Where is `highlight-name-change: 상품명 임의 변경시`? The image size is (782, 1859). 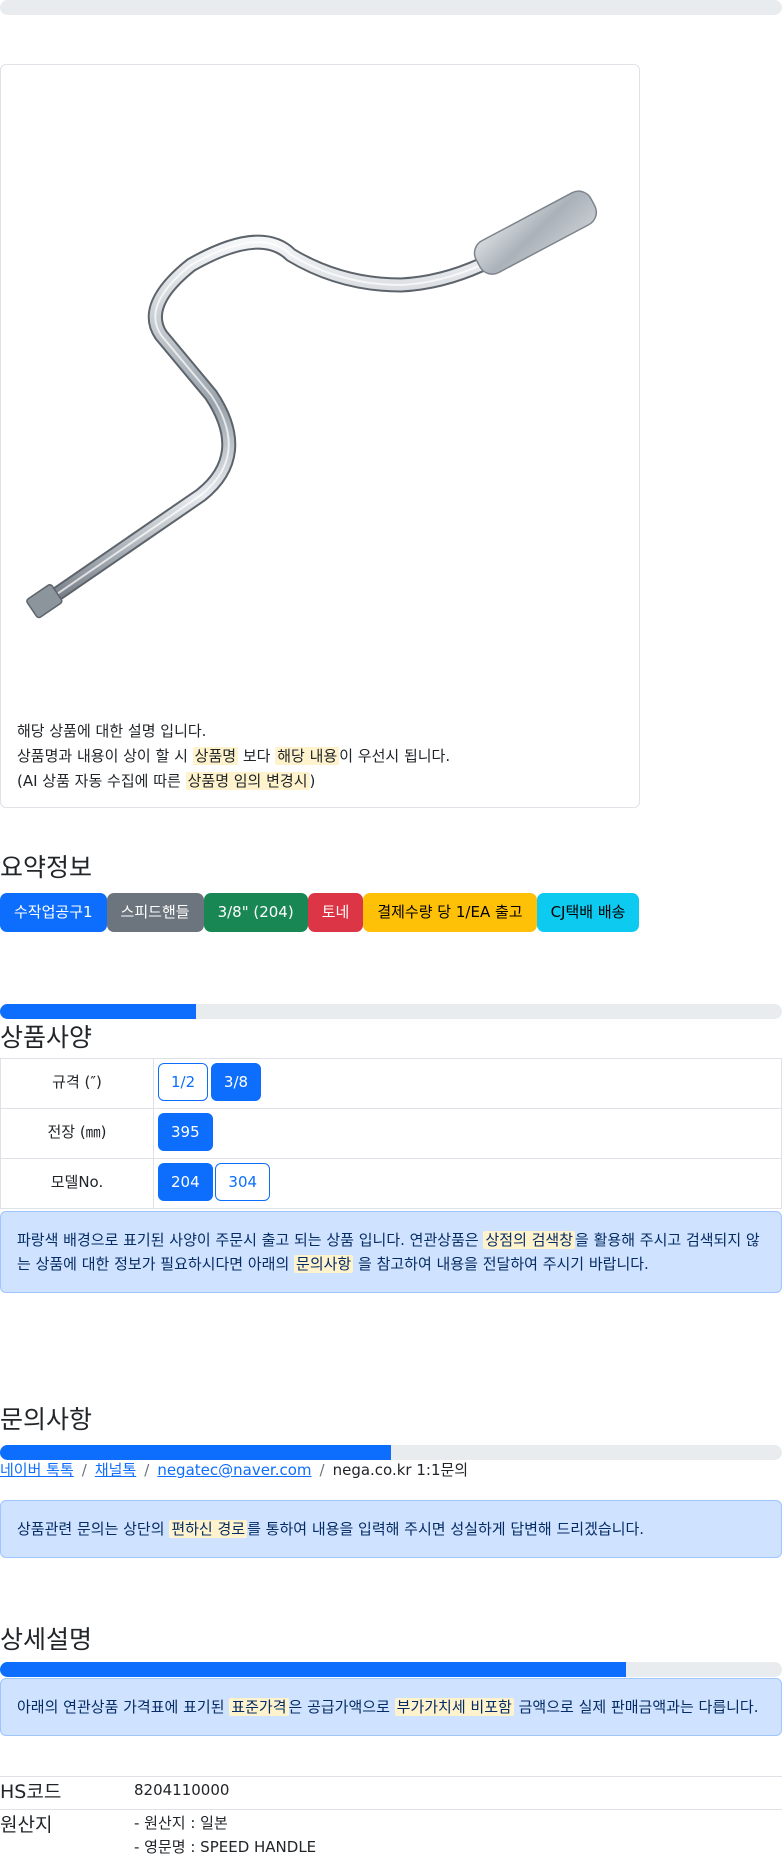
highlight-name-change: 상품명 임의 변경시 is located at coordinates (247, 781).